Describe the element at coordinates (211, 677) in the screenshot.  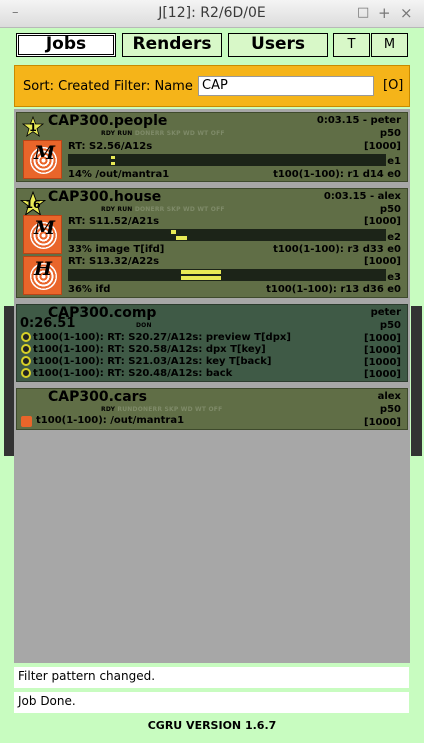
I see `status-line-1: Filter pattern changed.` at that location.